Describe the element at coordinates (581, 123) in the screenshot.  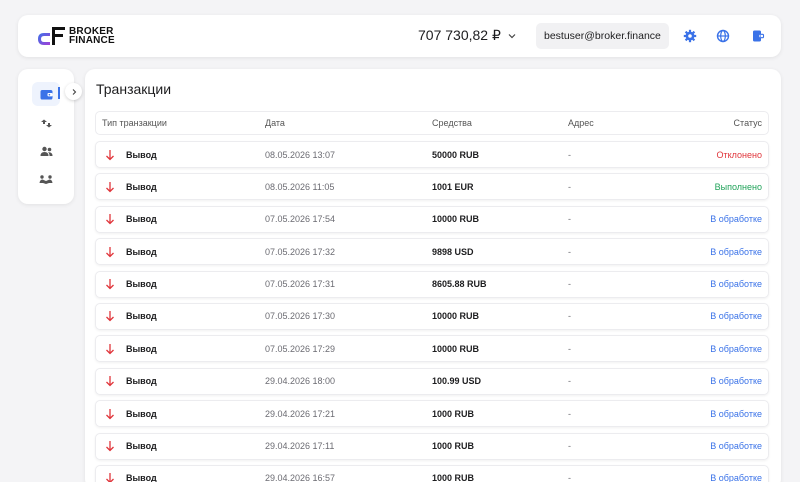
I see `column-header-address: Адрес` at that location.